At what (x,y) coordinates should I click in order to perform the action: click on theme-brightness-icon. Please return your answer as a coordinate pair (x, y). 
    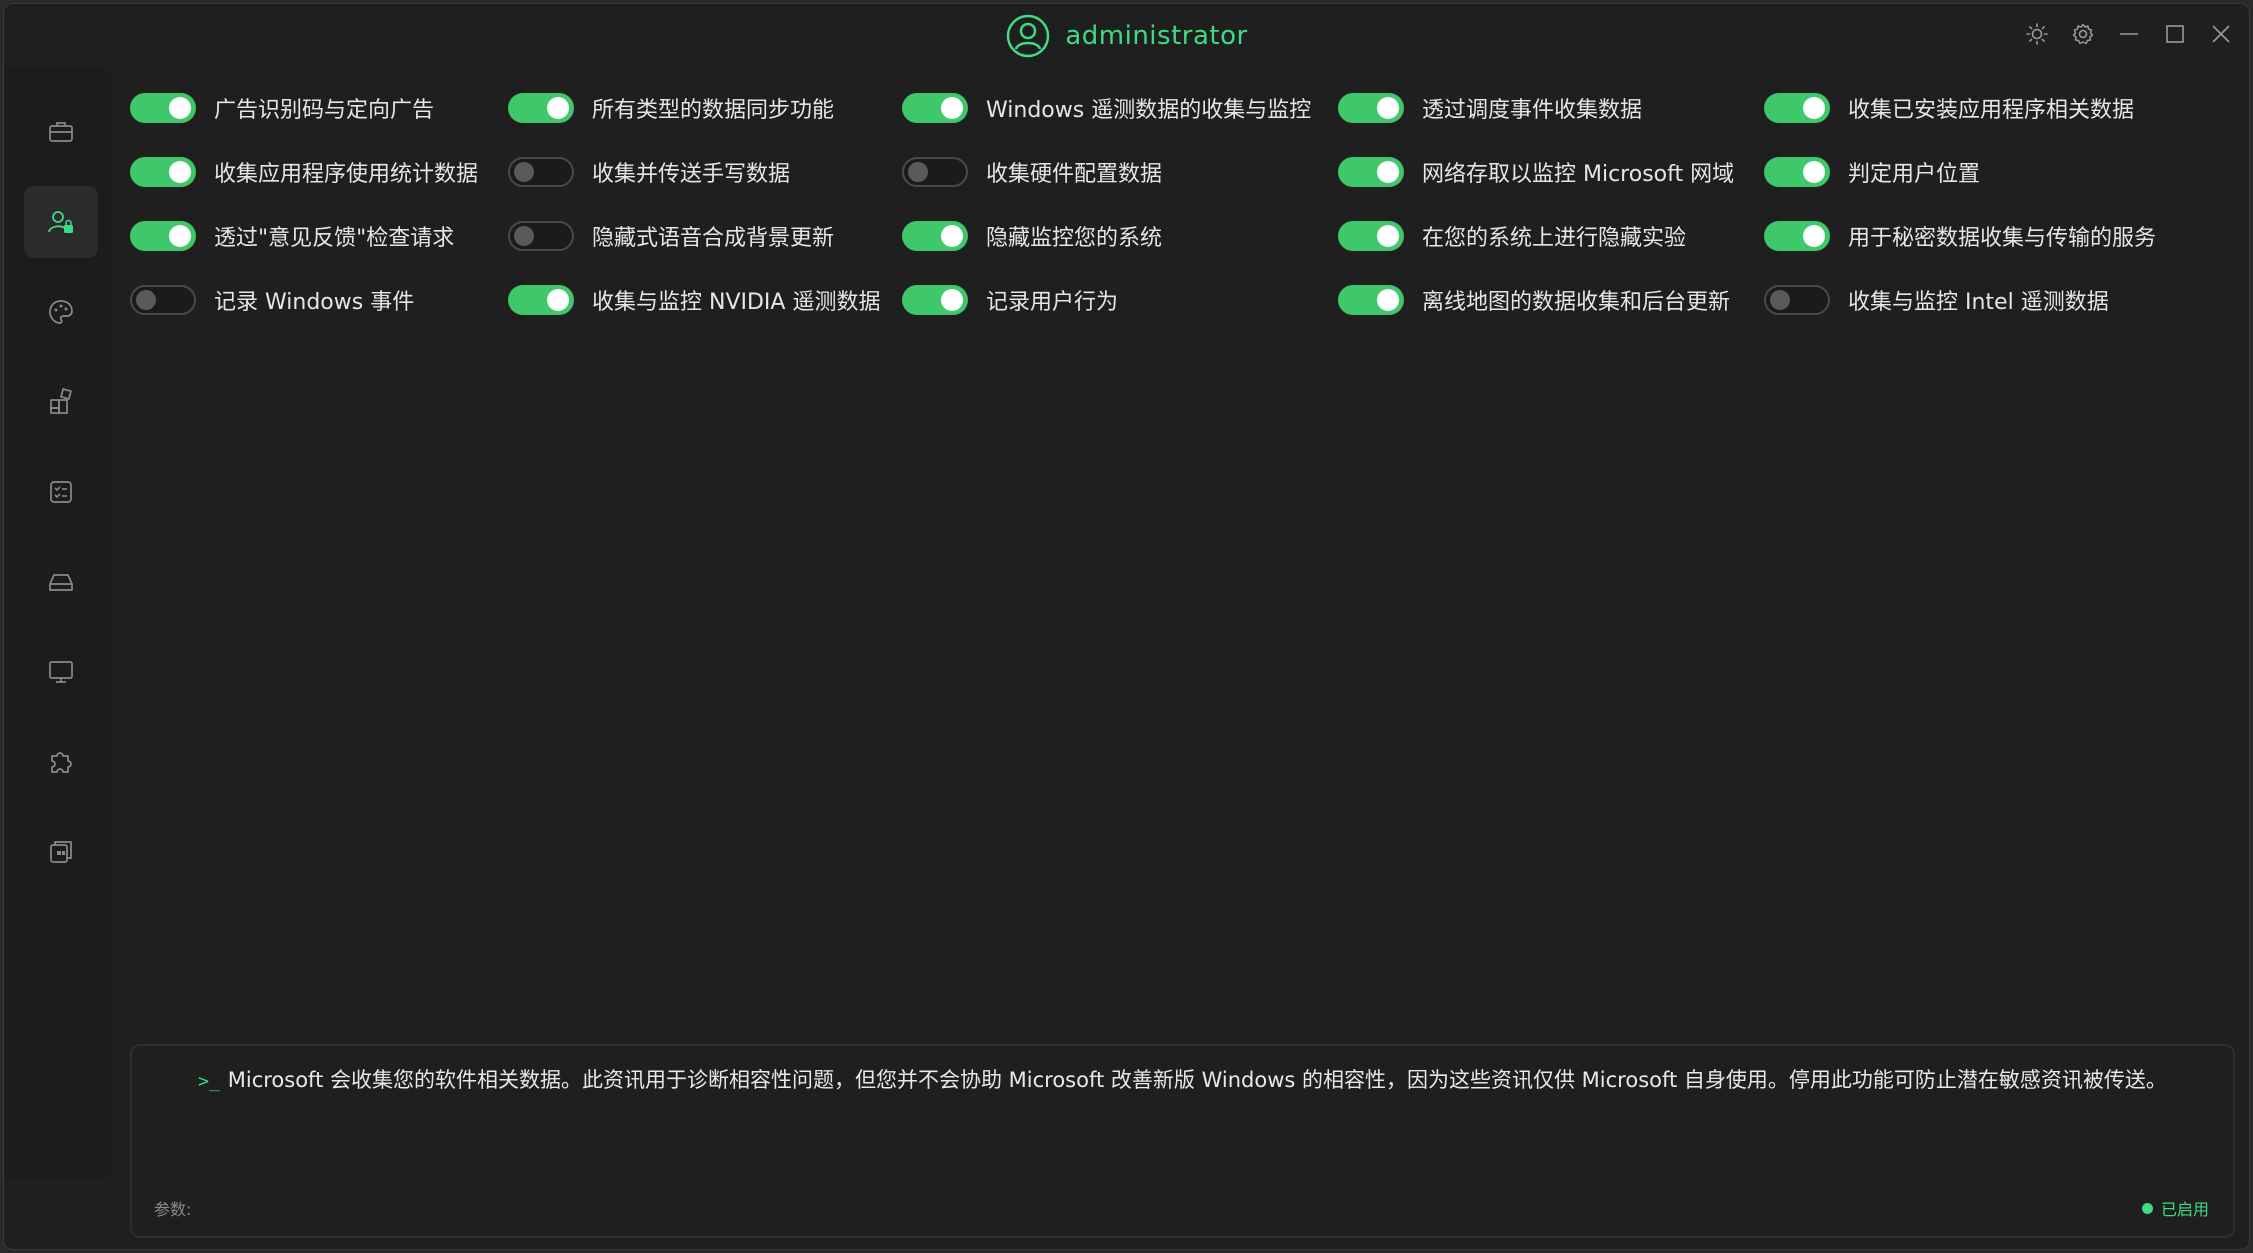
    Looking at the image, I should click on (2037, 34).